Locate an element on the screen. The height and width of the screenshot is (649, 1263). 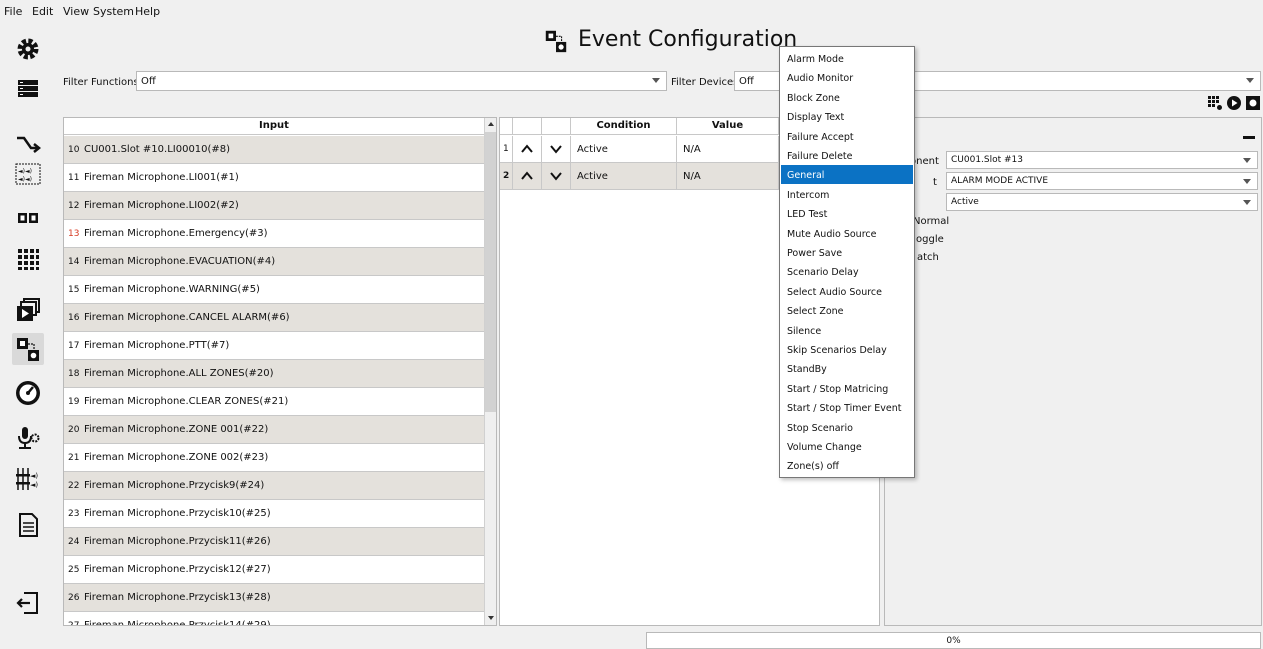
gear-icon is located at coordinates (28, 49).